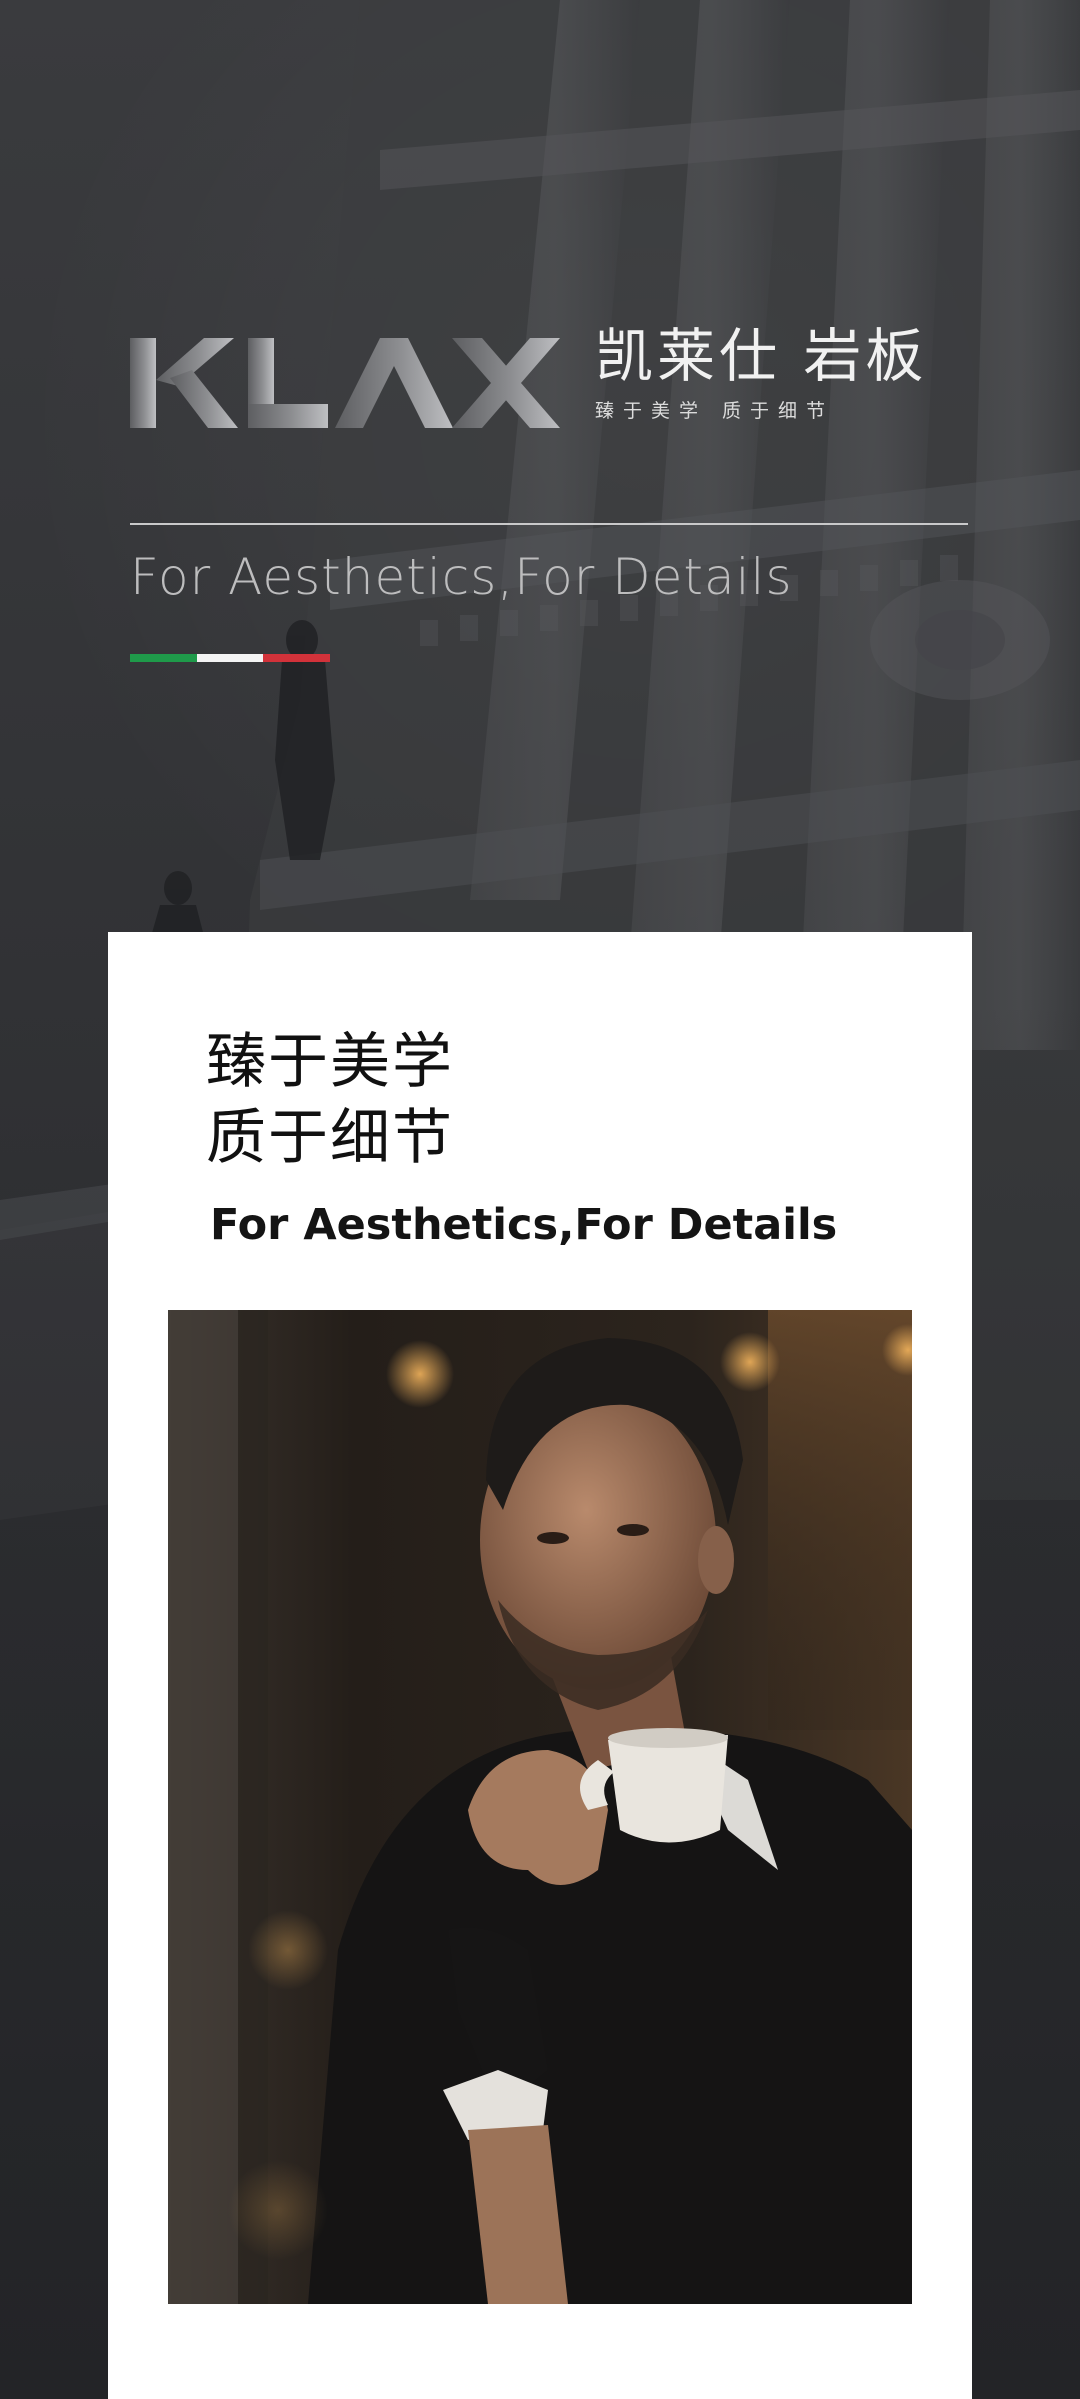 The height and width of the screenshot is (2399, 1080). What do you see at coordinates (330, 1062) in the screenshot?
I see `card-title-cn-line1: 臻于美学` at bounding box center [330, 1062].